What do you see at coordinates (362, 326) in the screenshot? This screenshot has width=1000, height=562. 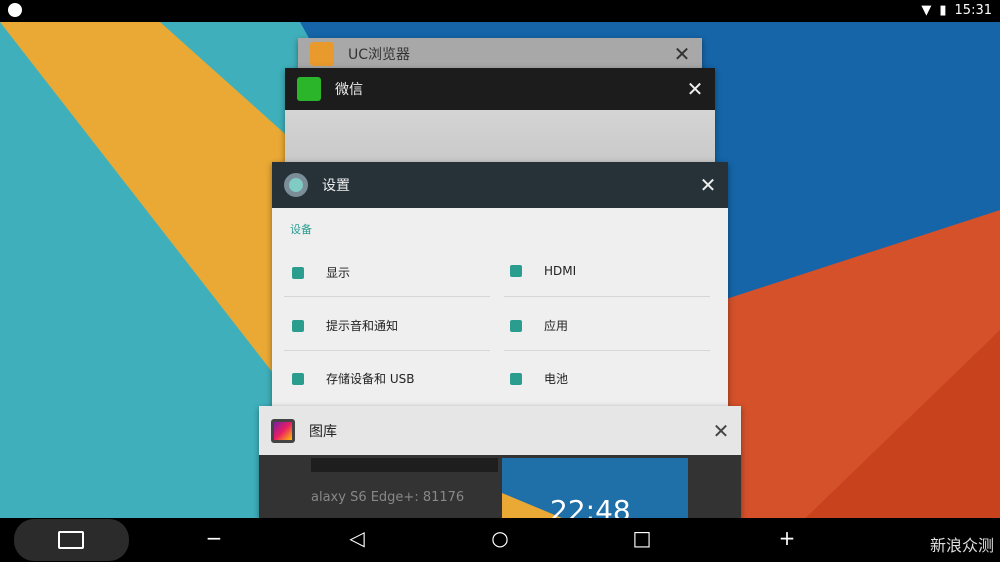 I see `label: 提示音和通知` at bounding box center [362, 326].